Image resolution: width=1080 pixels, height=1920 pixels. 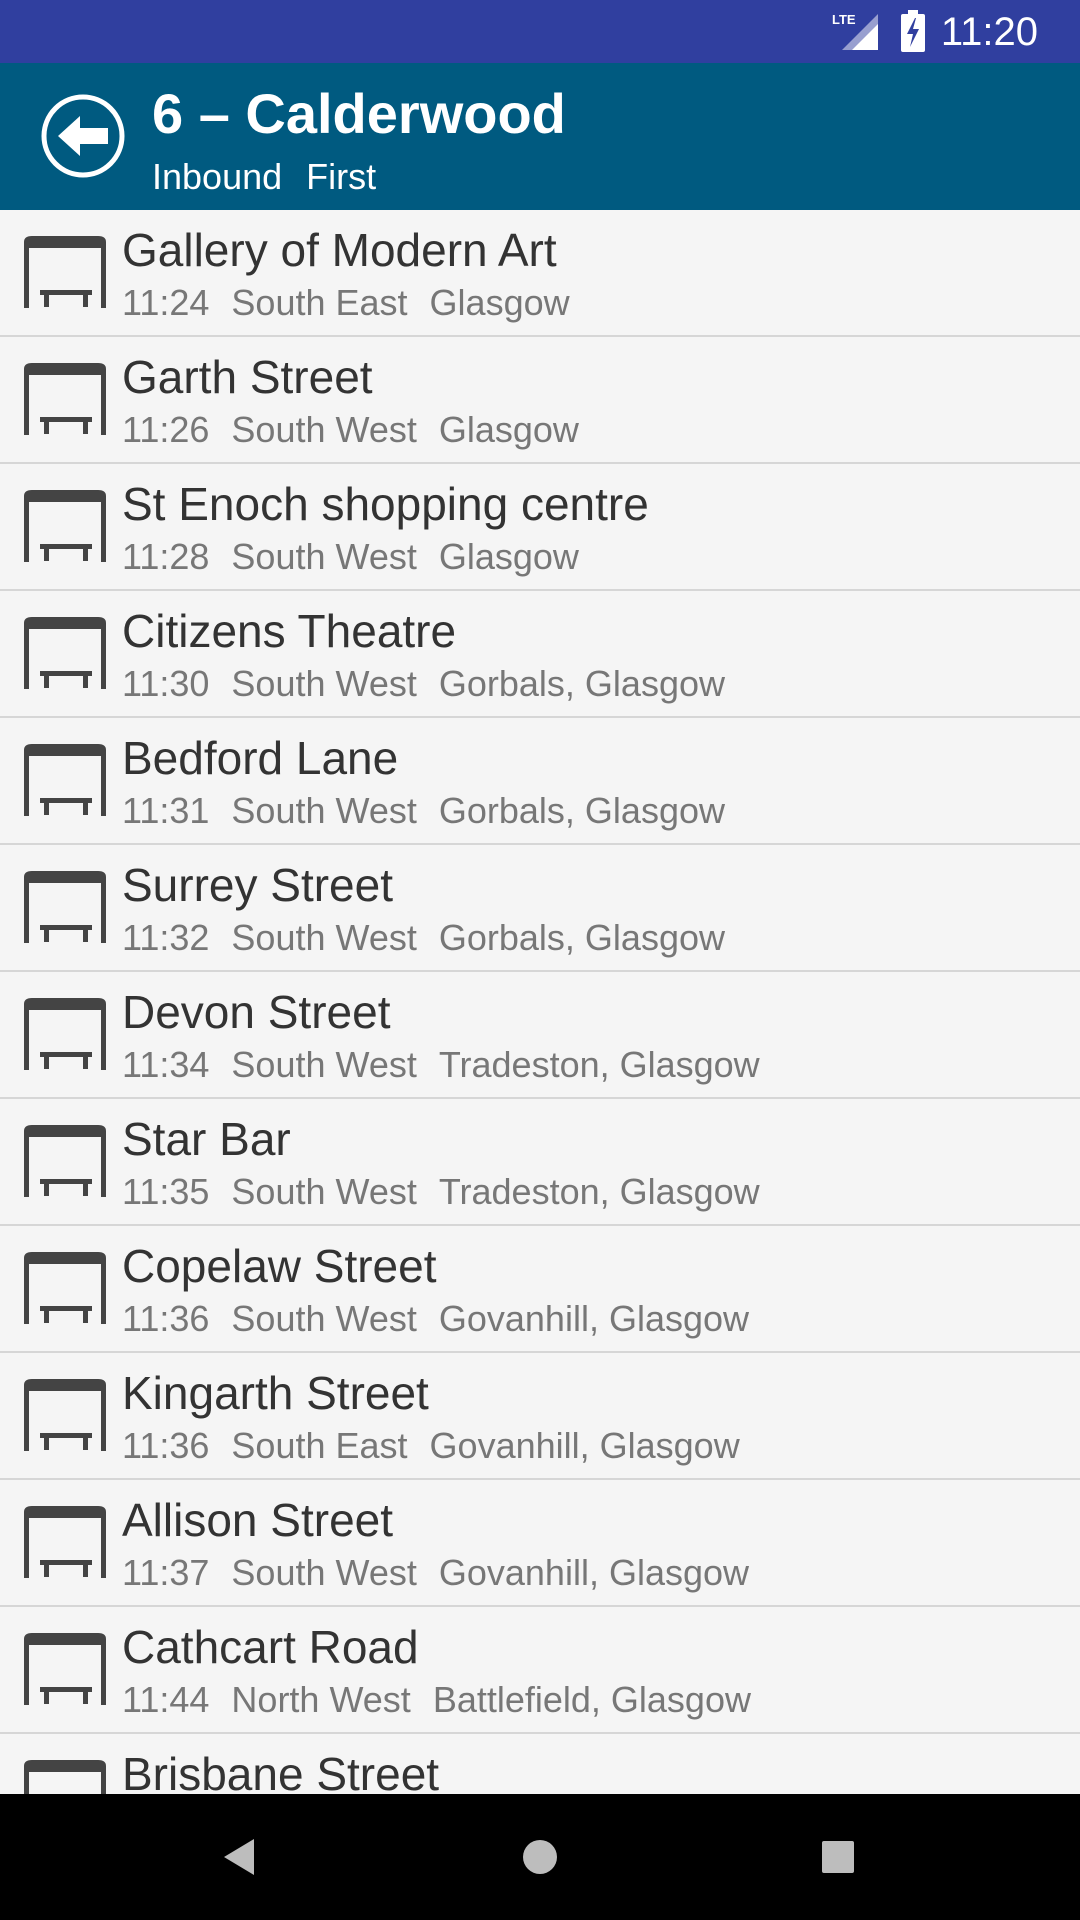 I want to click on stop-details: 11:28 South West Glasgow, so click(x=361, y=557).